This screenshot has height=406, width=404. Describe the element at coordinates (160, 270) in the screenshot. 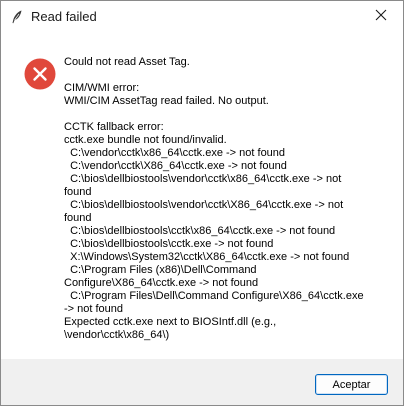

I see `message-line: C:\Program Files (x86)\Dell\Command` at that location.